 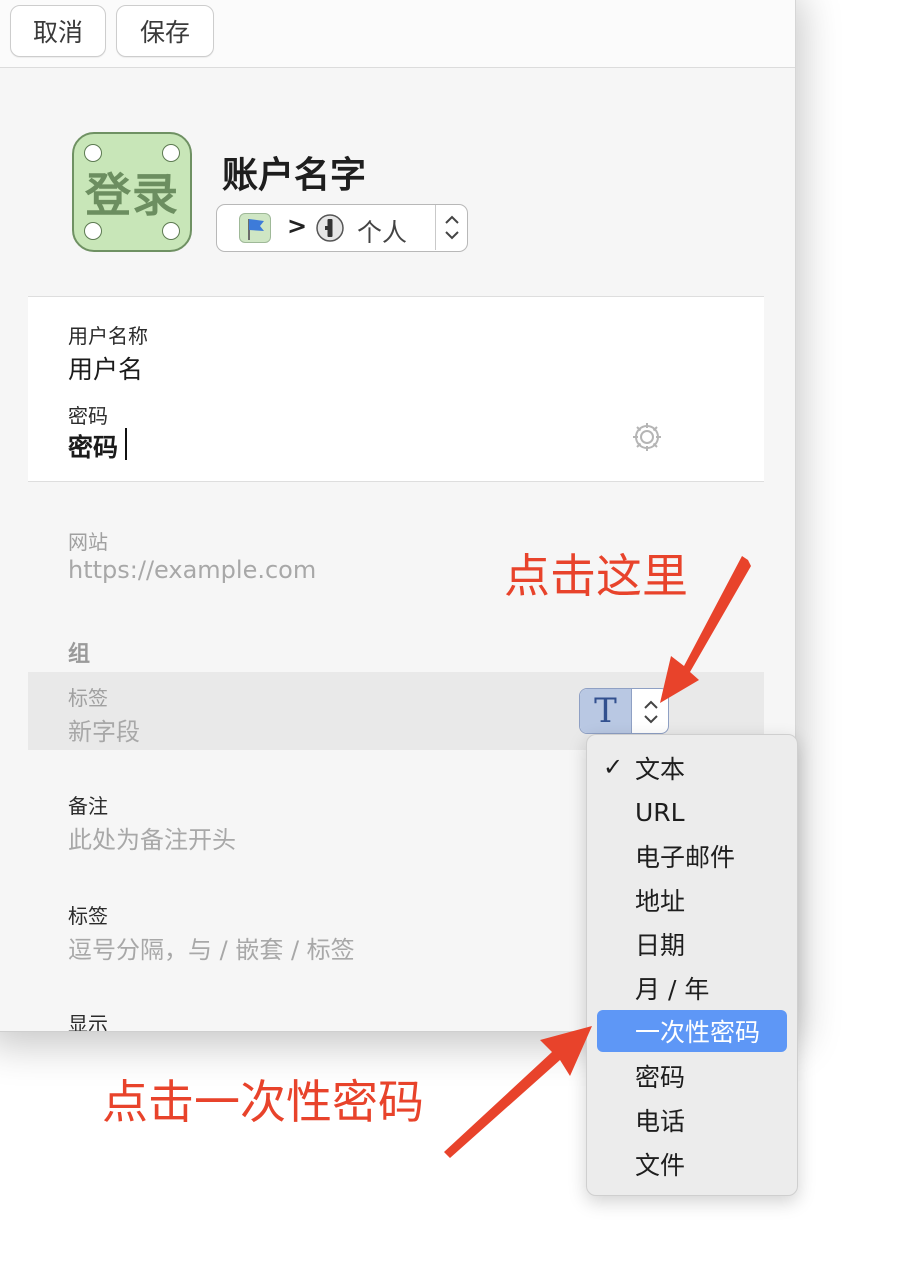 I want to click on website-label: 网站, so click(x=88, y=542).